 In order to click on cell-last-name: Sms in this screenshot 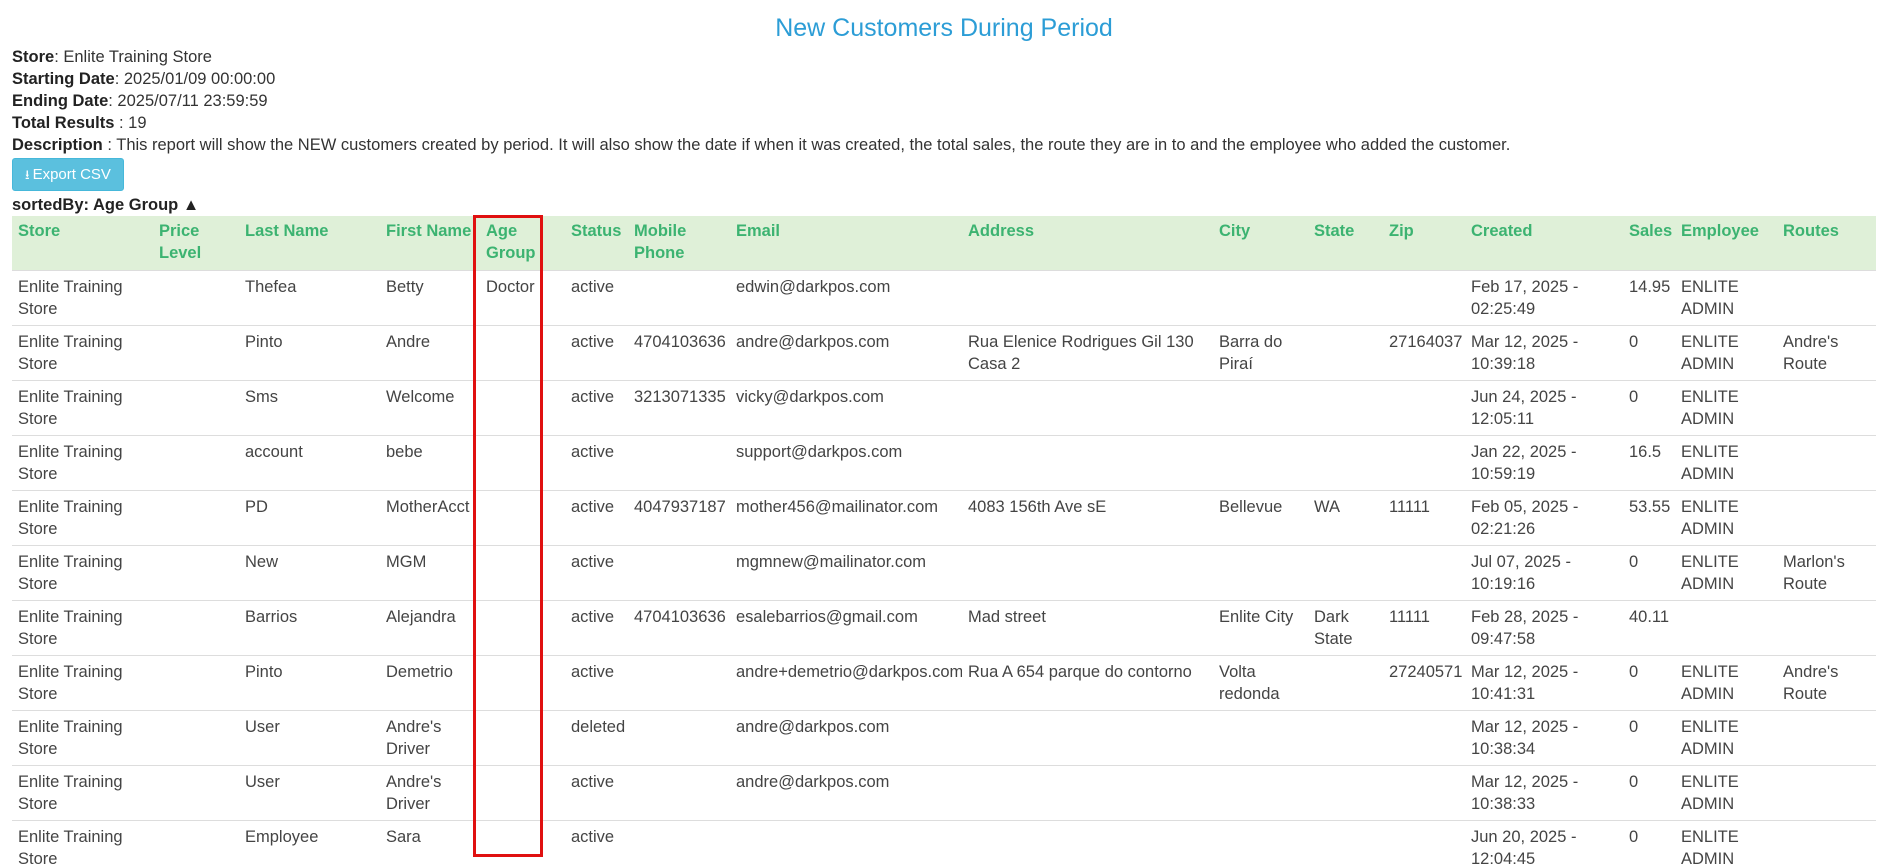, I will do `click(309, 407)`.